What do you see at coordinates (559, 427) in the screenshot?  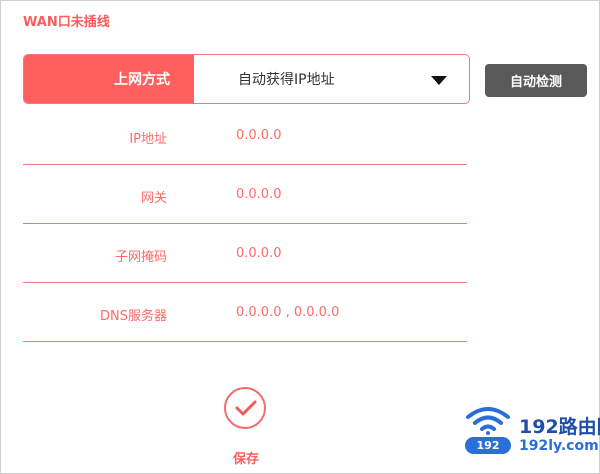 I see `watermark-brand: 192路由网` at bounding box center [559, 427].